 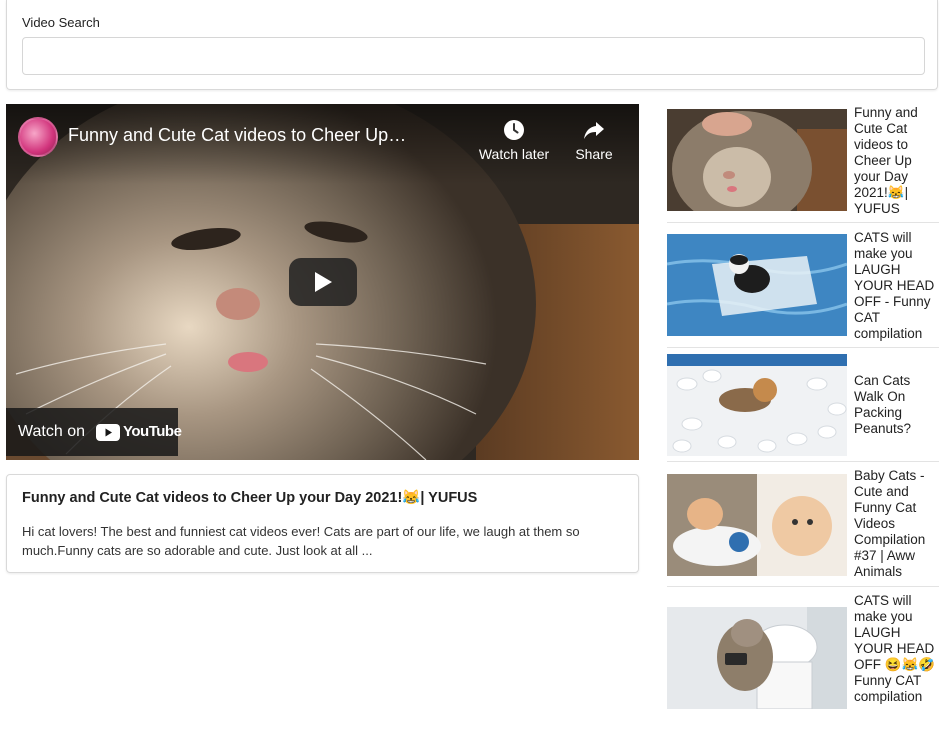 What do you see at coordinates (883, 404) in the screenshot?
I see `video-list-item-title: Can Cats Walk On Packing Peanuts?` at bounding box center [883, 404].